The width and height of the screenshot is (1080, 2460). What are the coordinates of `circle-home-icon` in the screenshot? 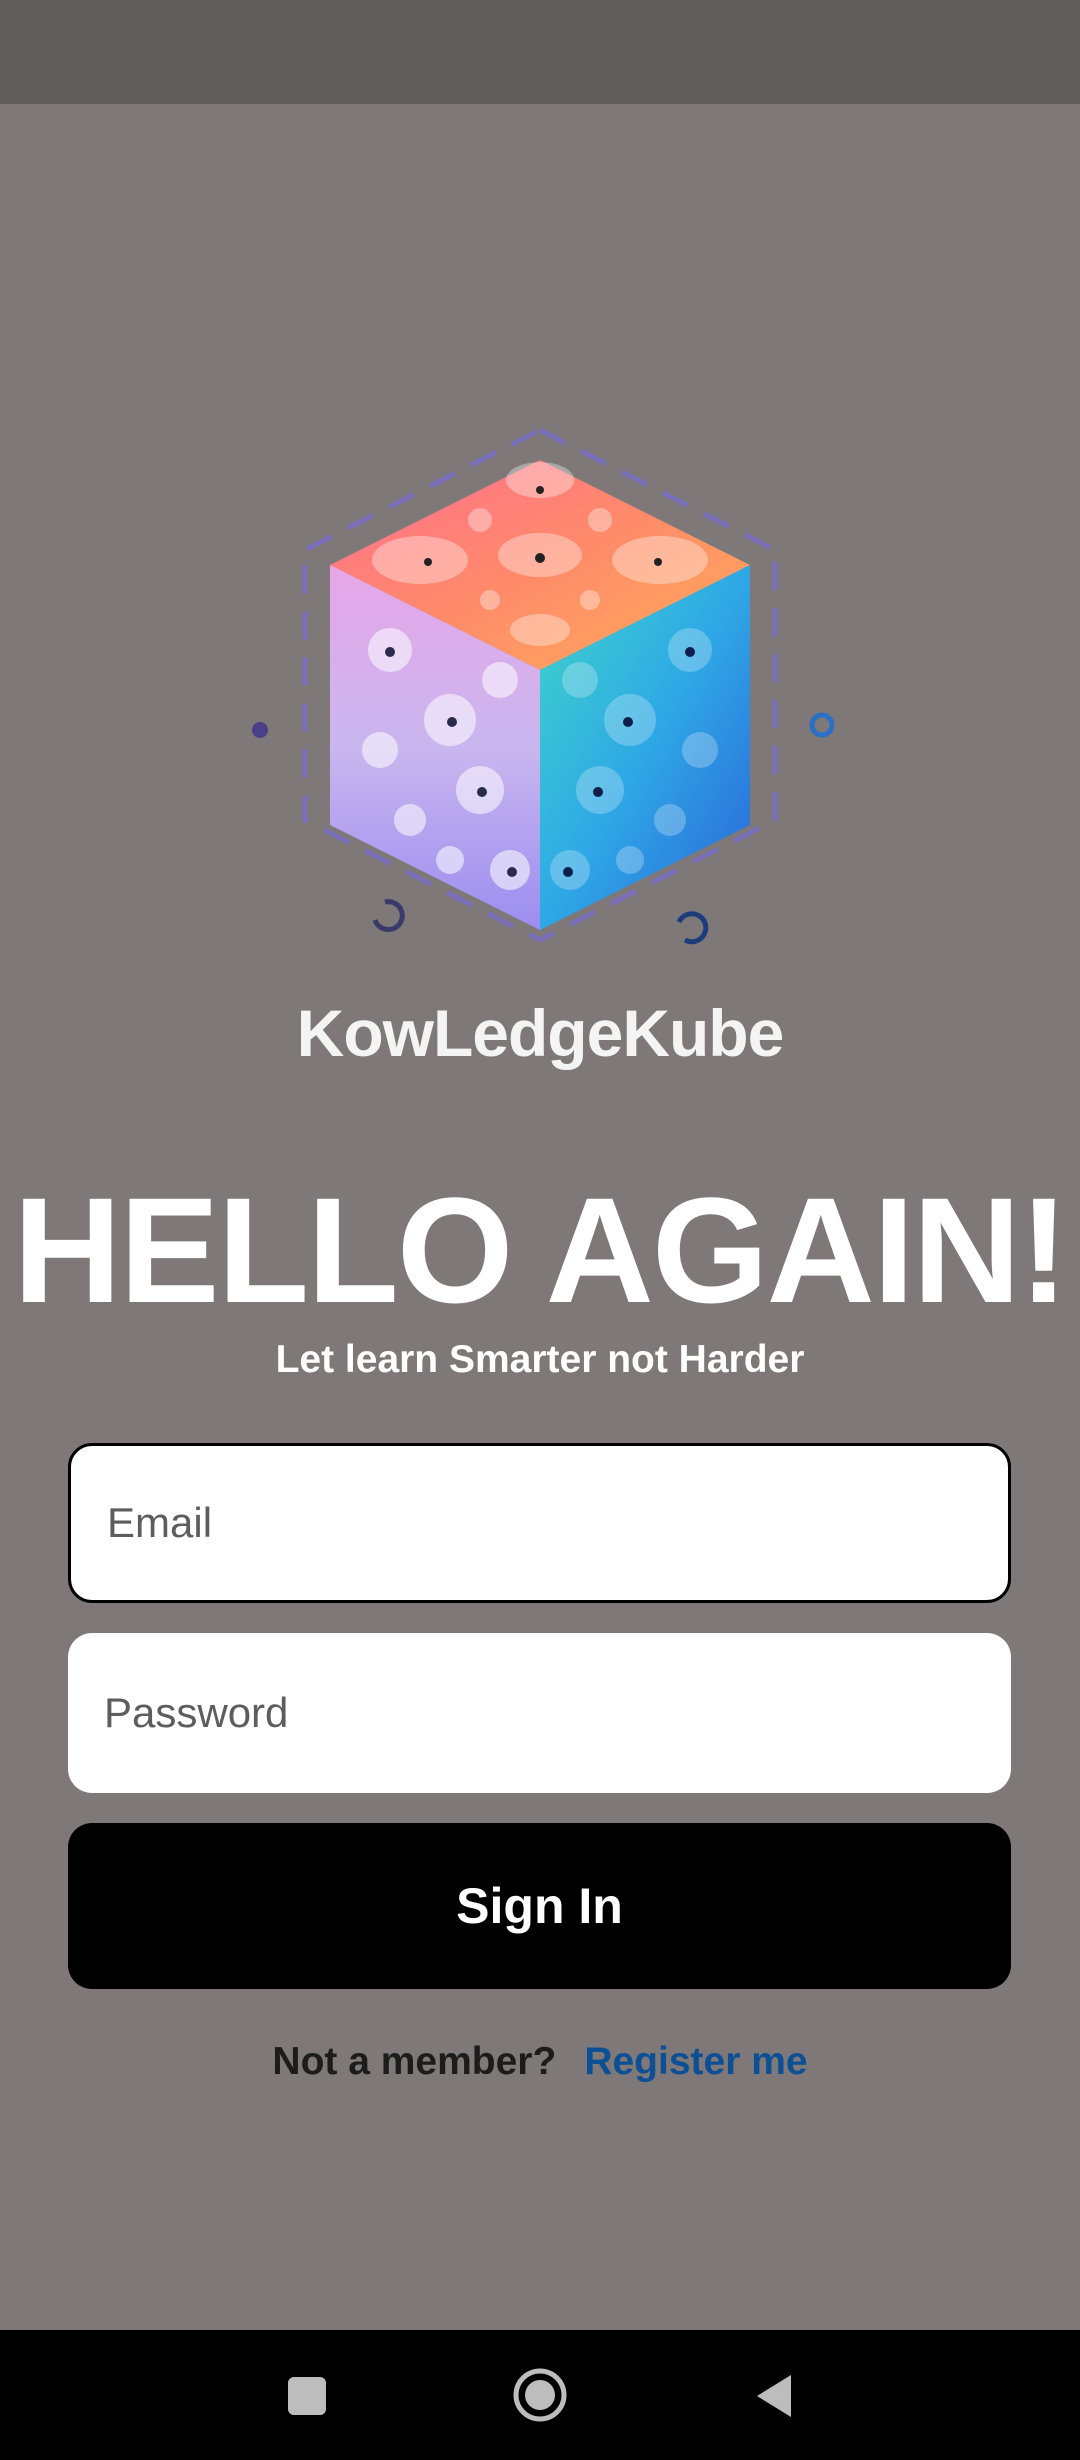 It's located at (540, 2395).